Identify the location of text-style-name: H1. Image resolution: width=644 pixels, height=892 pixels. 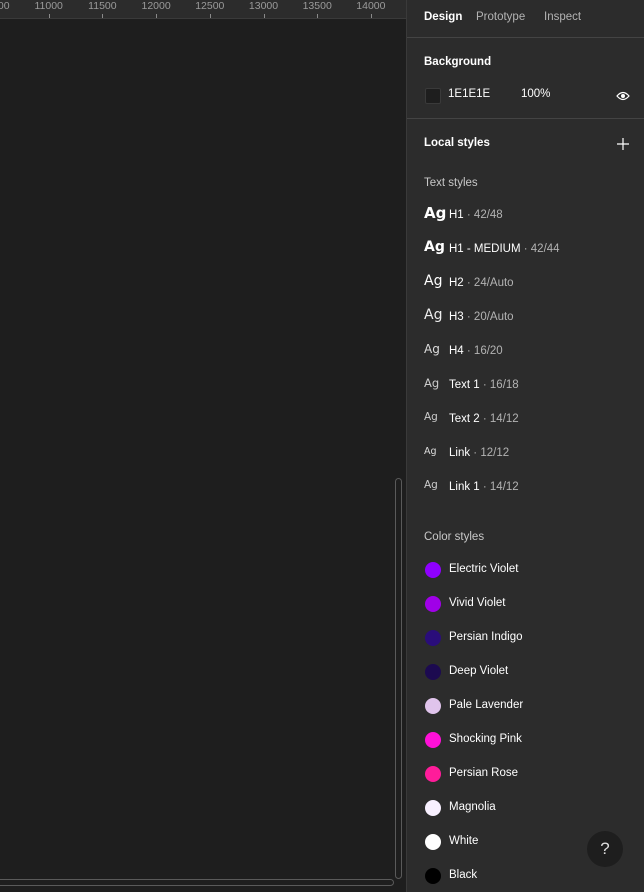
(456, 215).